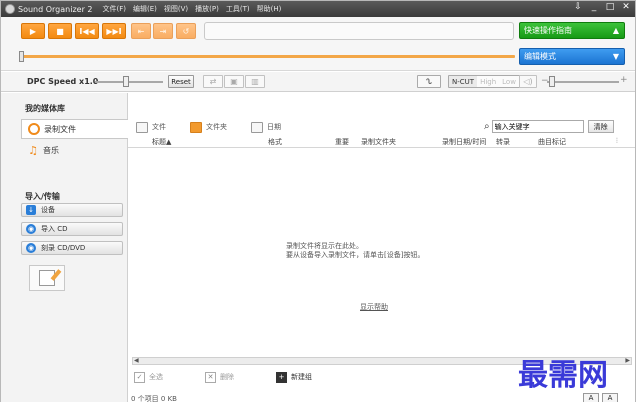 The width and height of the screenshot is (636, 402). Describe the element at coordinates (74, 129) in the screenshot. I see `sidebar-item-recordings: 录制文件` at that location.